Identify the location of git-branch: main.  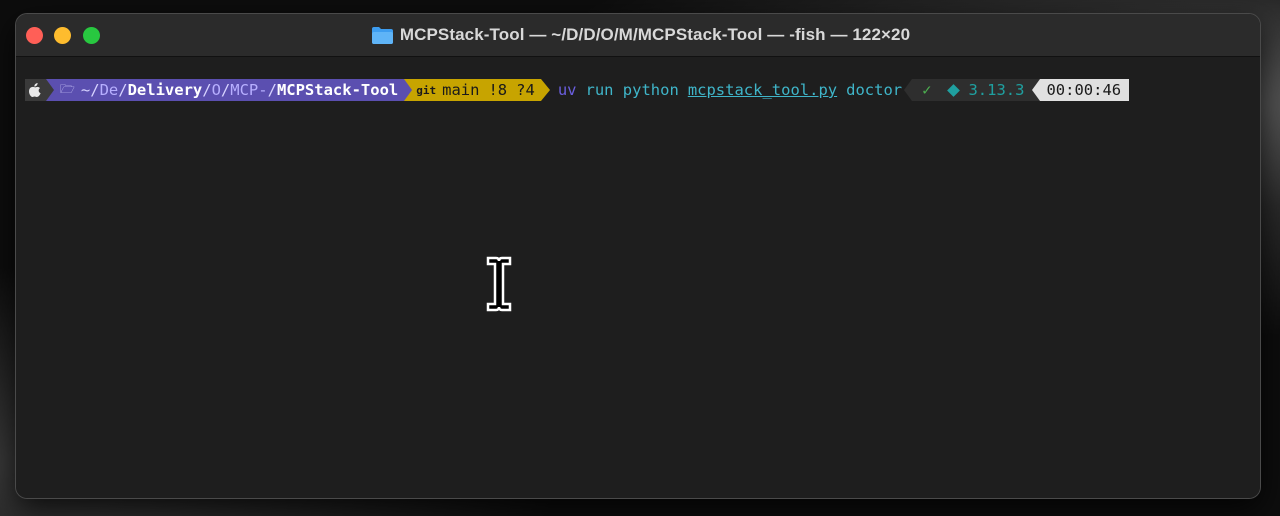
(461, 90).